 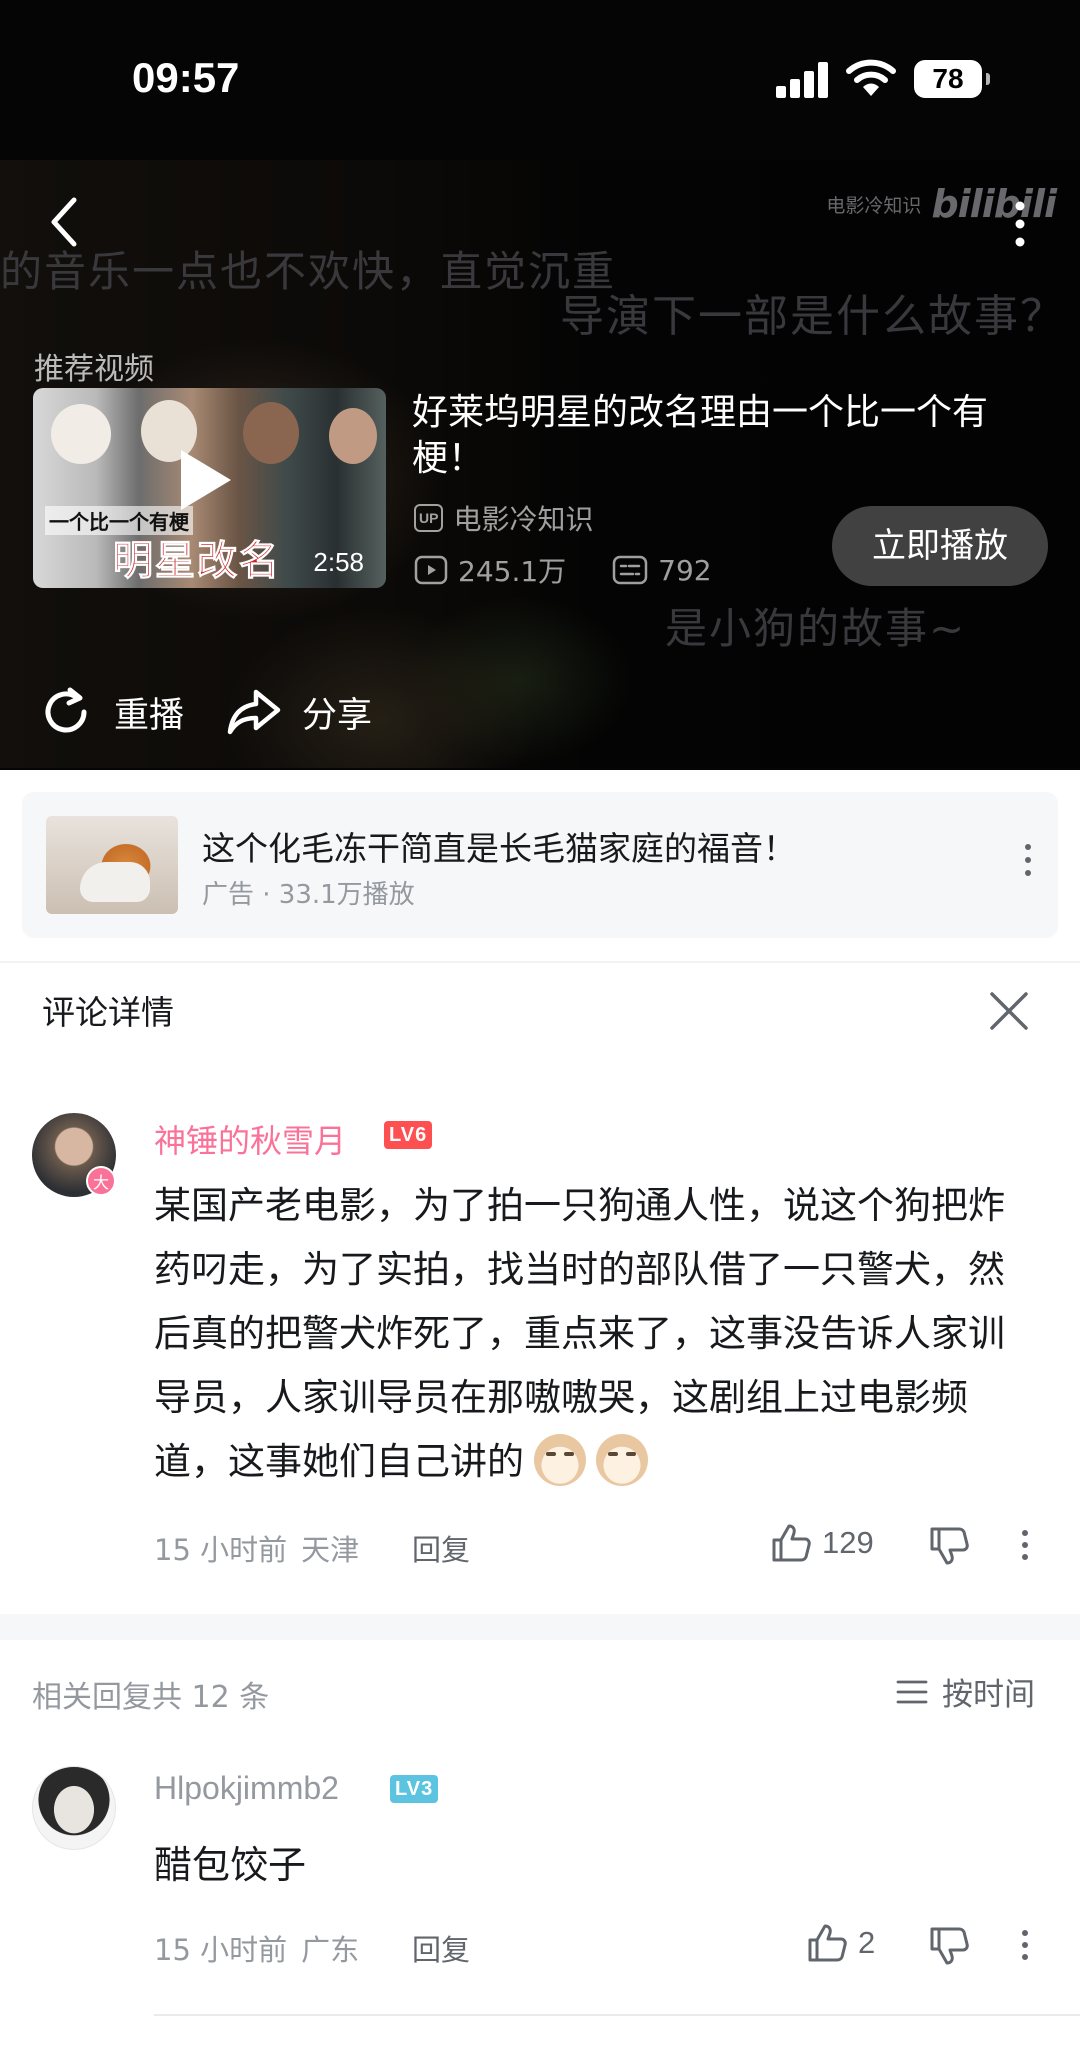 I want to click on video-duration: 2:58, so click(x=338, y=562).